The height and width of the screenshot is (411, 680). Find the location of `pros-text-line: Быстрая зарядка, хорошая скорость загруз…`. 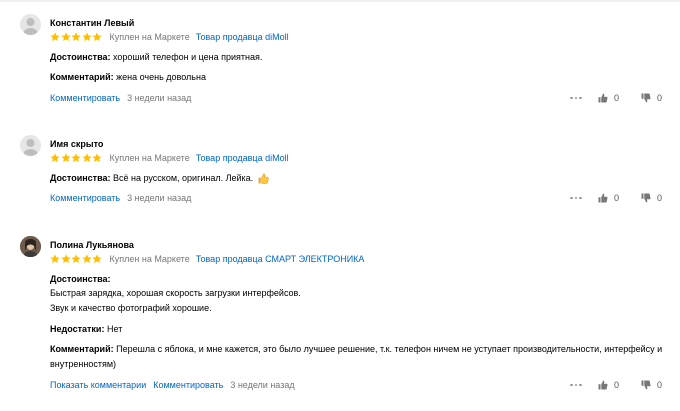

pros-text-line: Быстрая зарядка, хорошая скорость загруз… is located at coordinates (175, 293).